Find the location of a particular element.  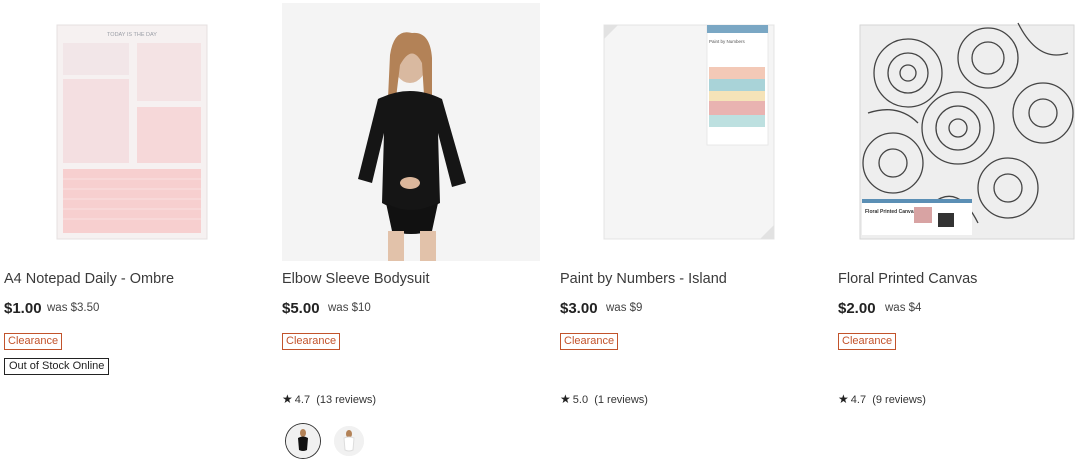

product-title: Elbow Sleeve Bodysuit is located at coordinates (356, 279).